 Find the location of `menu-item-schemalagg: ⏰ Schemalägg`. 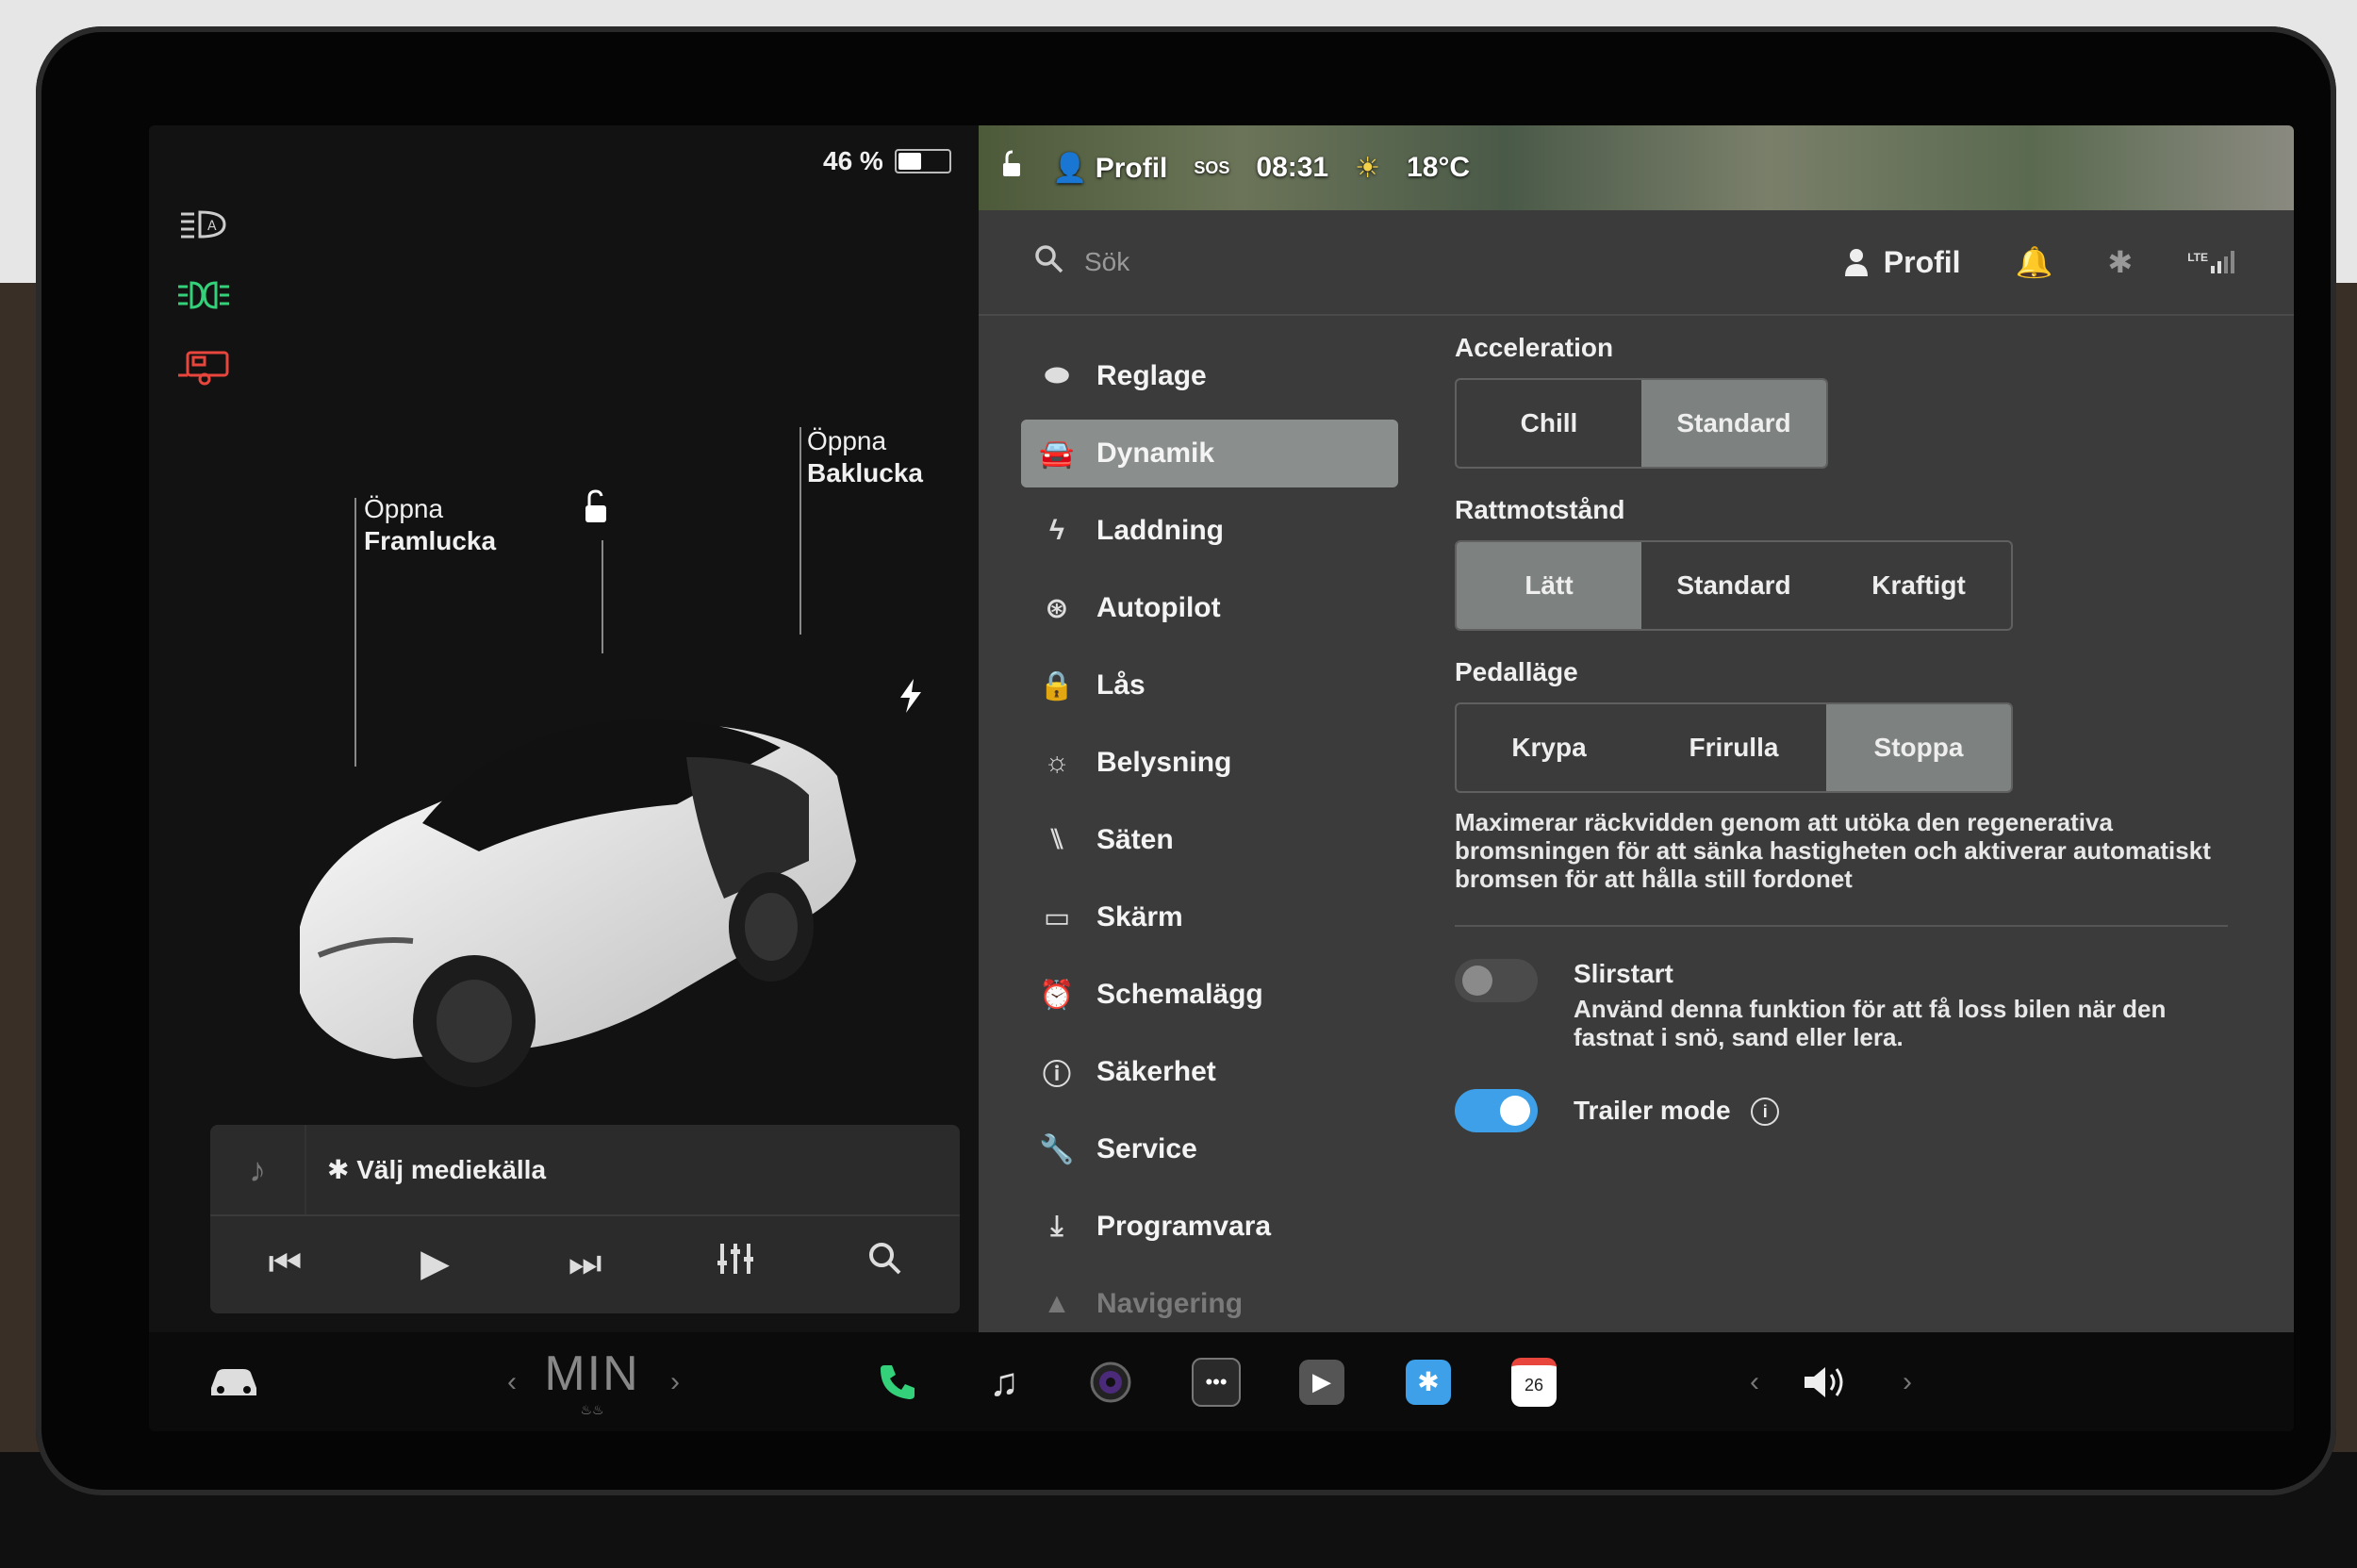

menu-item-schemalagg: ⏰ Schemalägg is located at coordinates (1209, 995).